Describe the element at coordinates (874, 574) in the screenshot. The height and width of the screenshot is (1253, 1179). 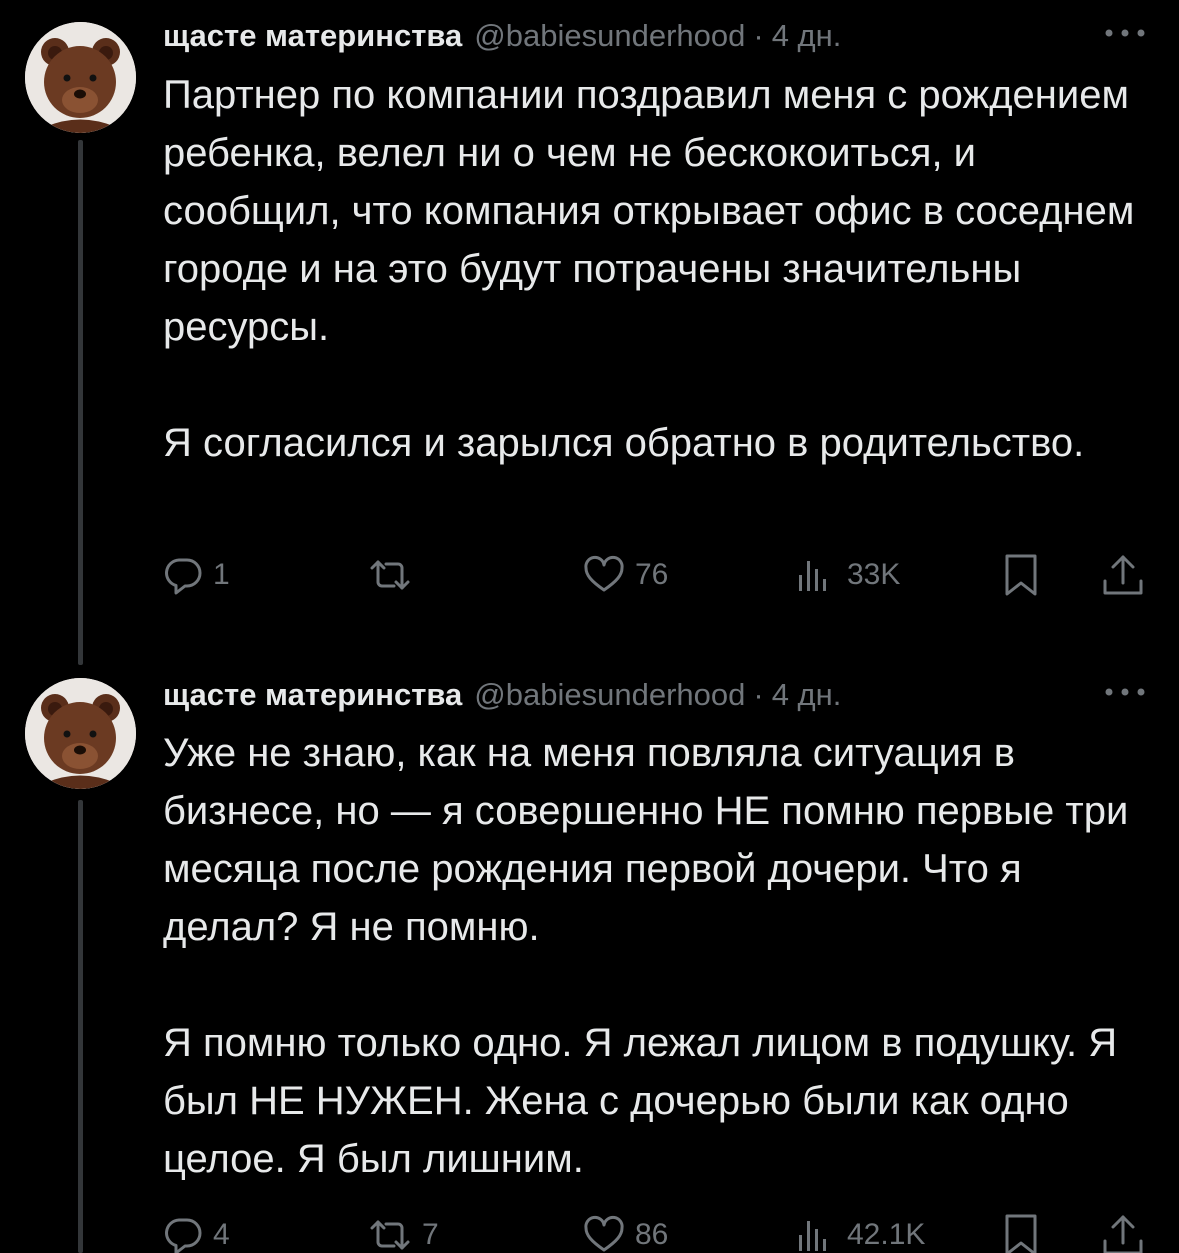
I see `views-count: 33K` at that location.